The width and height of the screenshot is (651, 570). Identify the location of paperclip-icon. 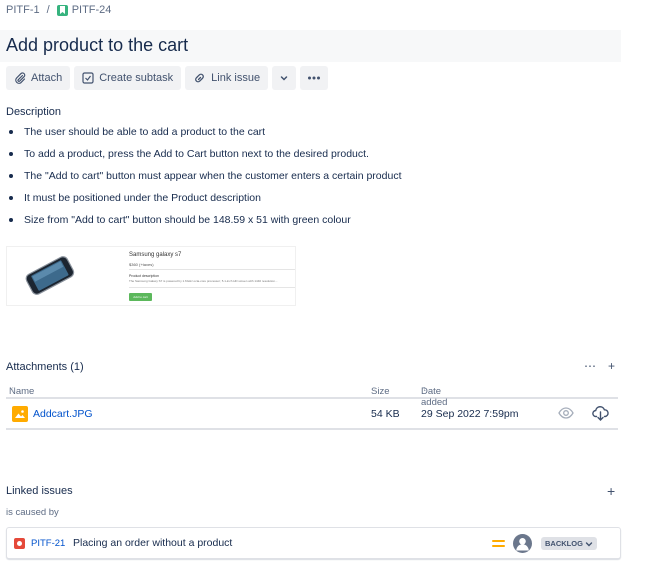
(20, 78).